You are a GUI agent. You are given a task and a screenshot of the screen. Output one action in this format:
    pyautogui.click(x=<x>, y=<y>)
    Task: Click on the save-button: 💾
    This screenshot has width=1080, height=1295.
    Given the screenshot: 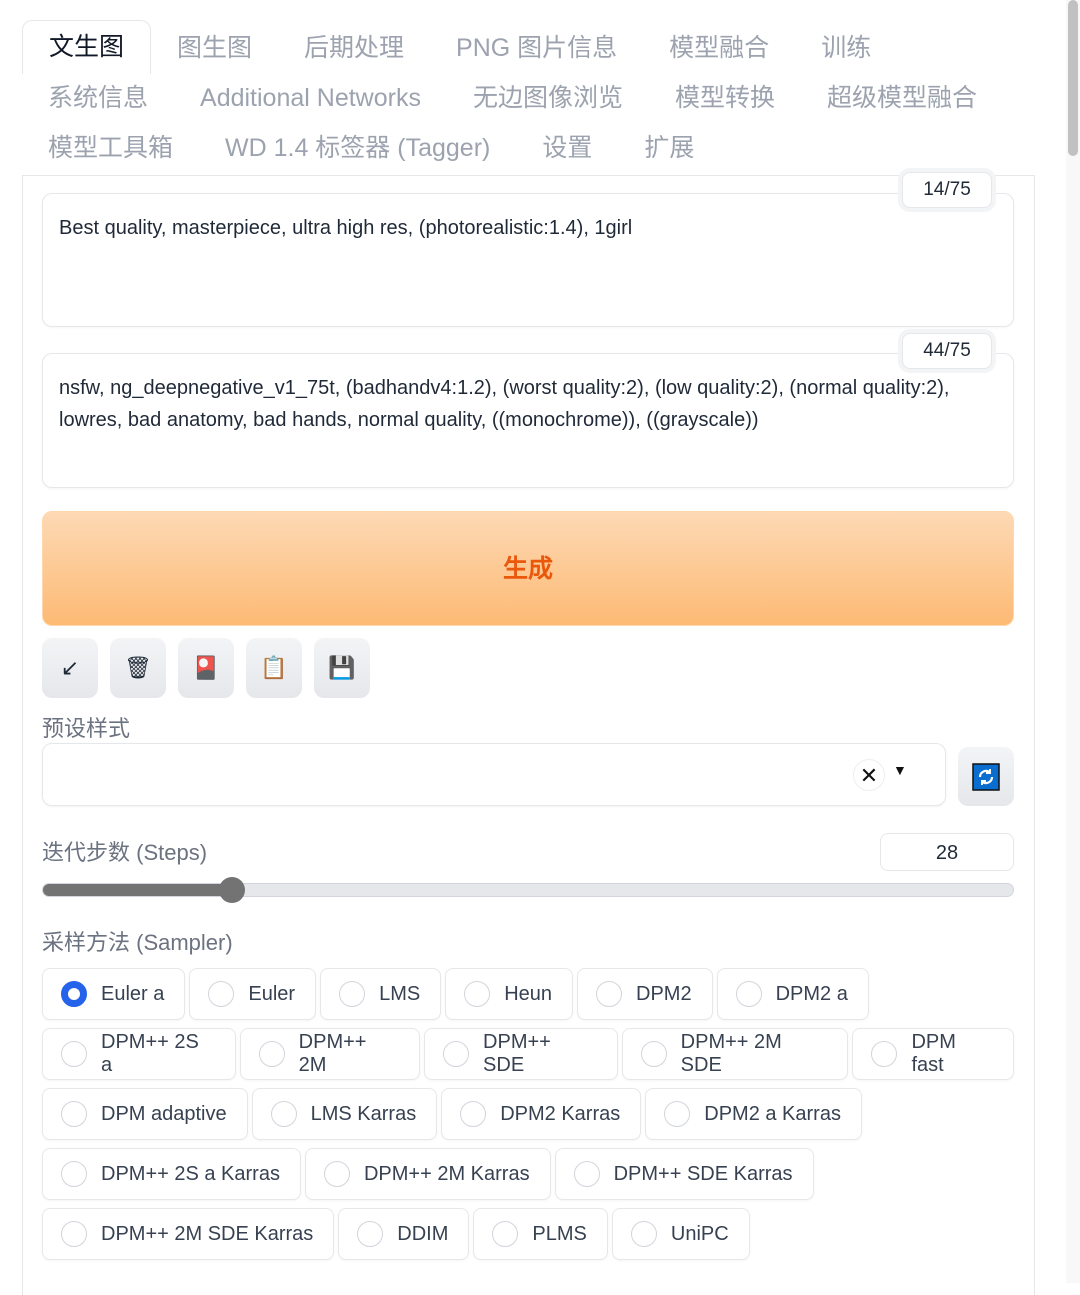 What is the action you would take?
    pyautogui.click(x=342, y=668)
    